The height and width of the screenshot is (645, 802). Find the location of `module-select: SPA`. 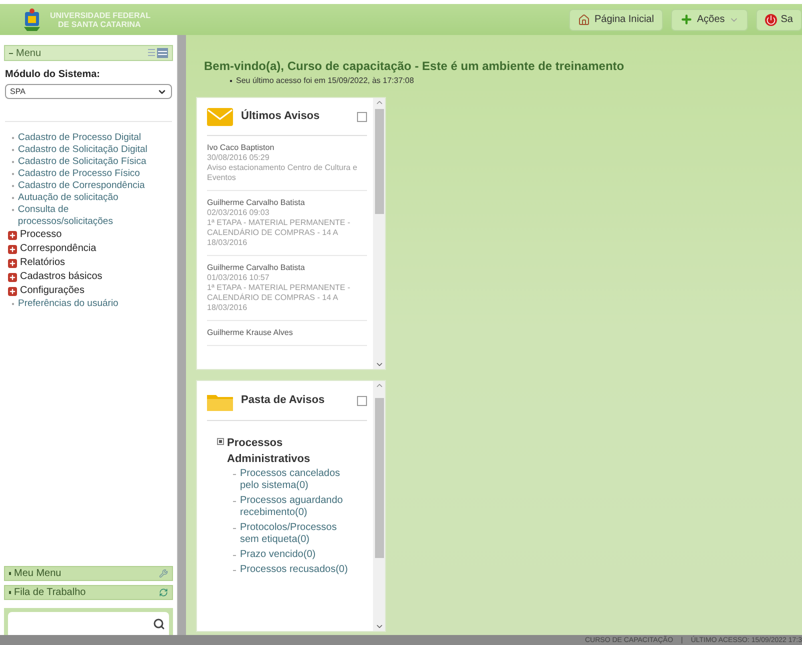

module-select: SPA is located at coordinates (88, 91).